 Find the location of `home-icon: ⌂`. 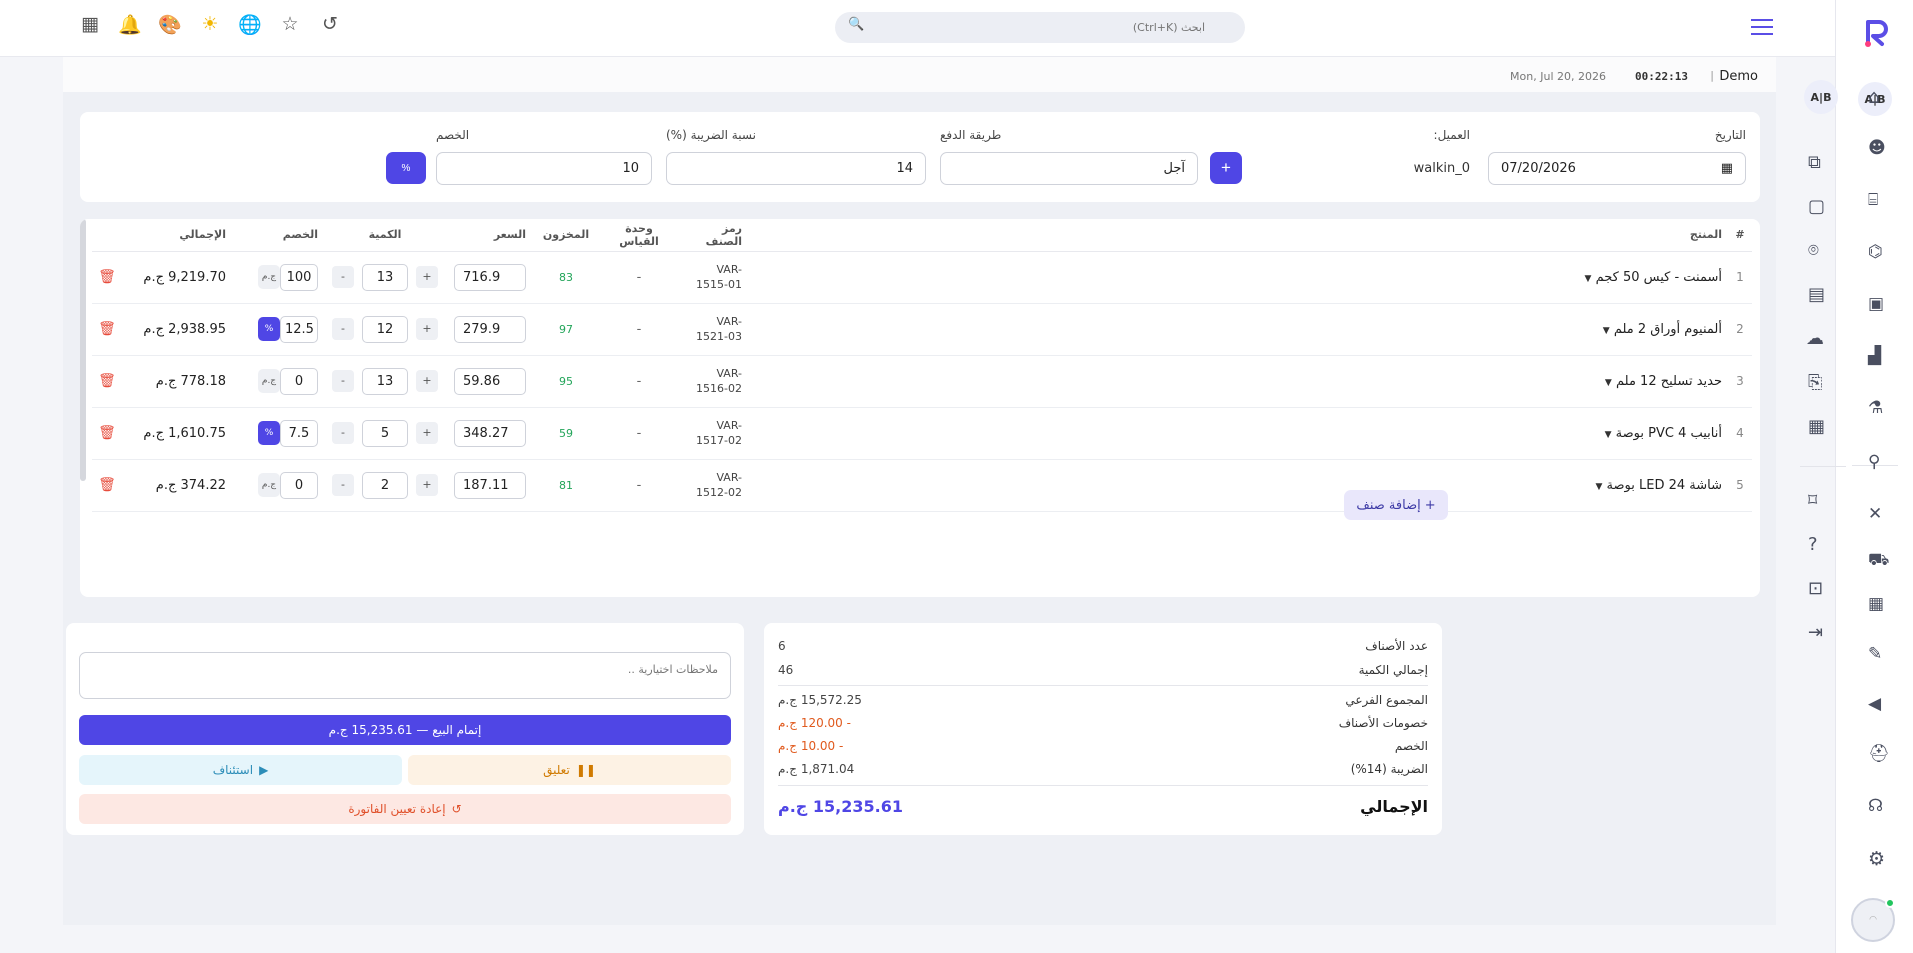

home-icon: ⌂ is located at coordinates (1874, 97).